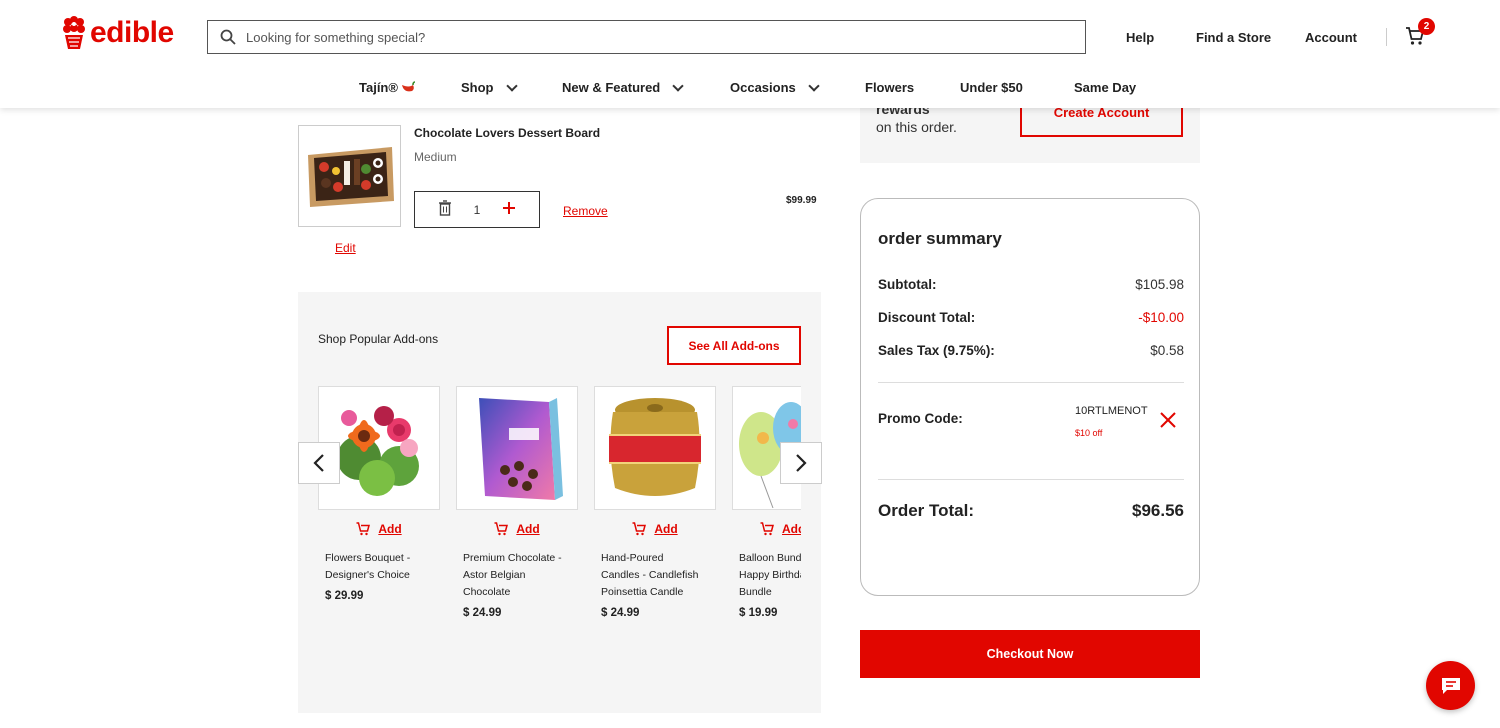  Describe the element at coordinates (378, 339) in the screenshot. I see `addons-title: Shop Popular Add-ons` at that location.